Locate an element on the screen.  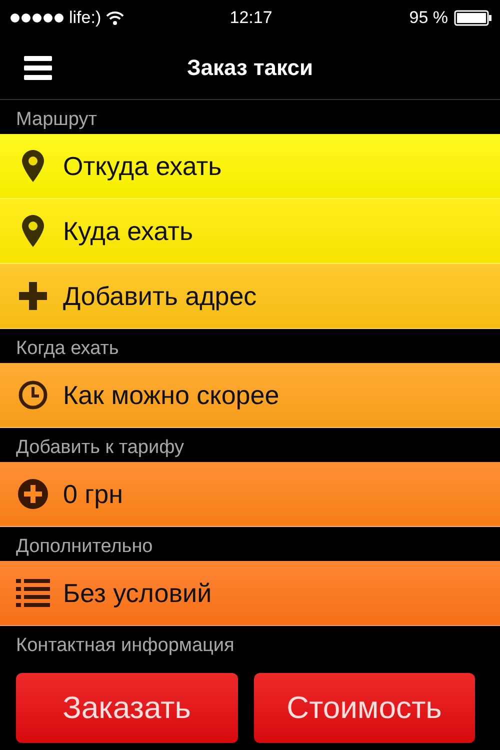
battery-percent: 95 % is located at coordinates (428, 18).